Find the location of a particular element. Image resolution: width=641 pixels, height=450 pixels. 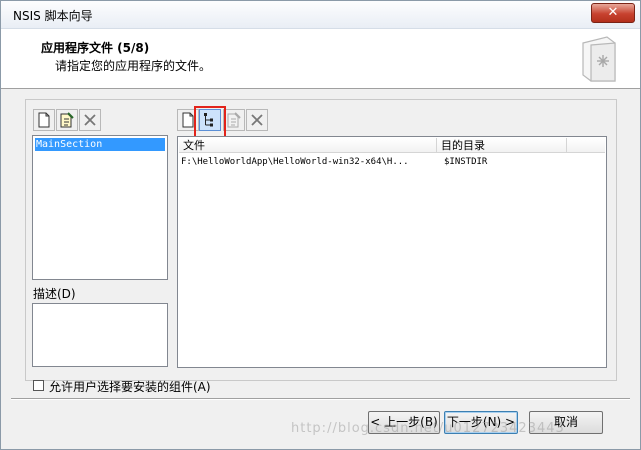

column-header-file: 文件 is located at coordinates (308, 145).